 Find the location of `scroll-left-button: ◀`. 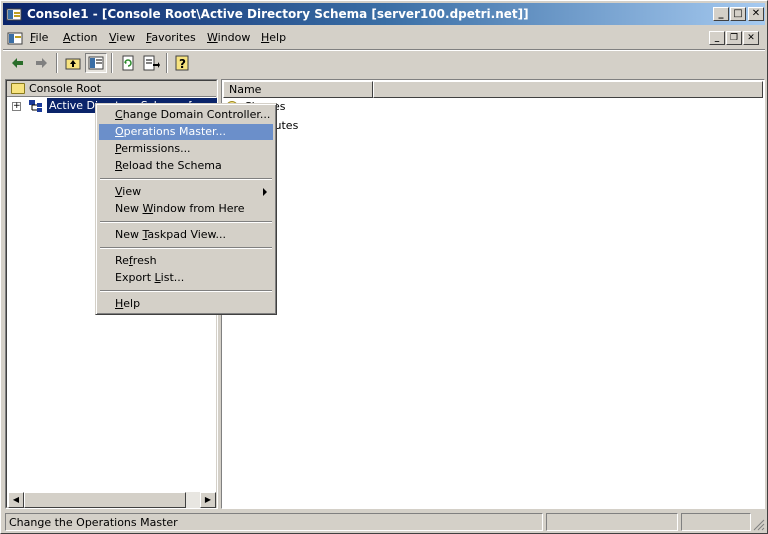

scroll-left-button: ◀ is located at coordinates (16, 500).